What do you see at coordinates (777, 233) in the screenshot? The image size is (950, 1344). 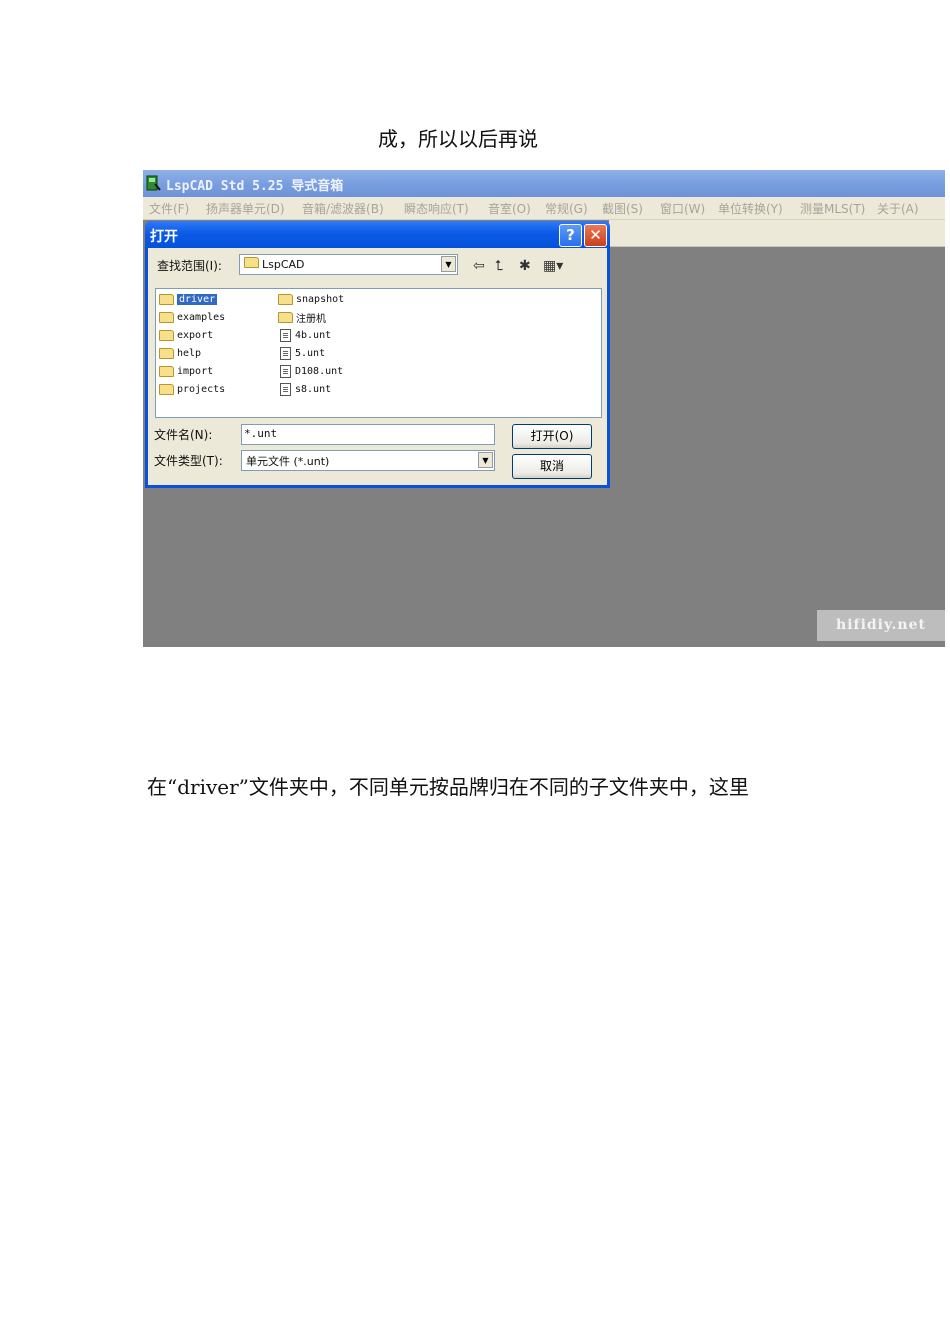 I see `app-toolbar-strip` at bounding box center [777, 233].